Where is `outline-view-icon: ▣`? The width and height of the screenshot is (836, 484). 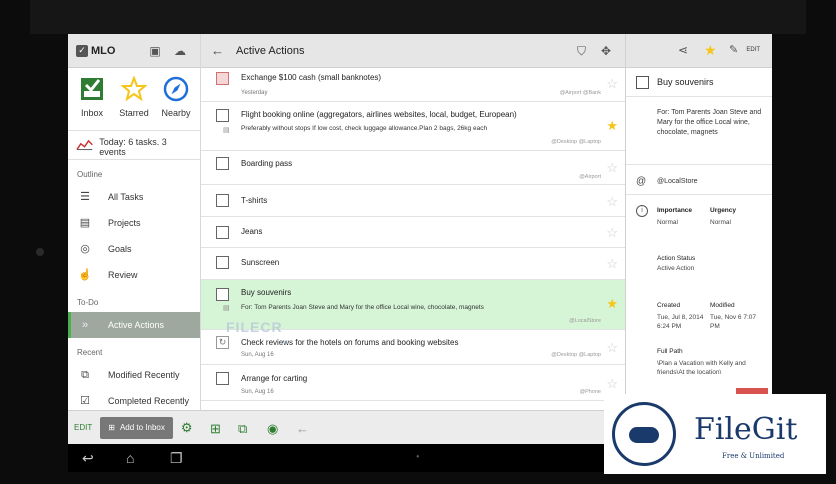
outline-view-icon: ▣ is located at coordinates (155, 51).